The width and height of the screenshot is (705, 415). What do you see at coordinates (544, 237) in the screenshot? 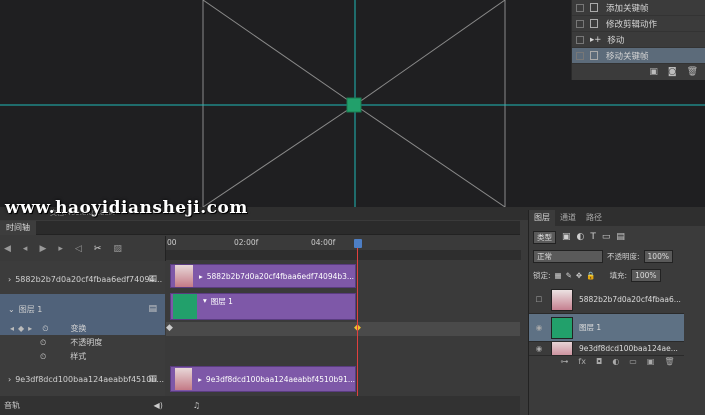
I see `filter-type-select: 类型` at bounding box center [544, 237].